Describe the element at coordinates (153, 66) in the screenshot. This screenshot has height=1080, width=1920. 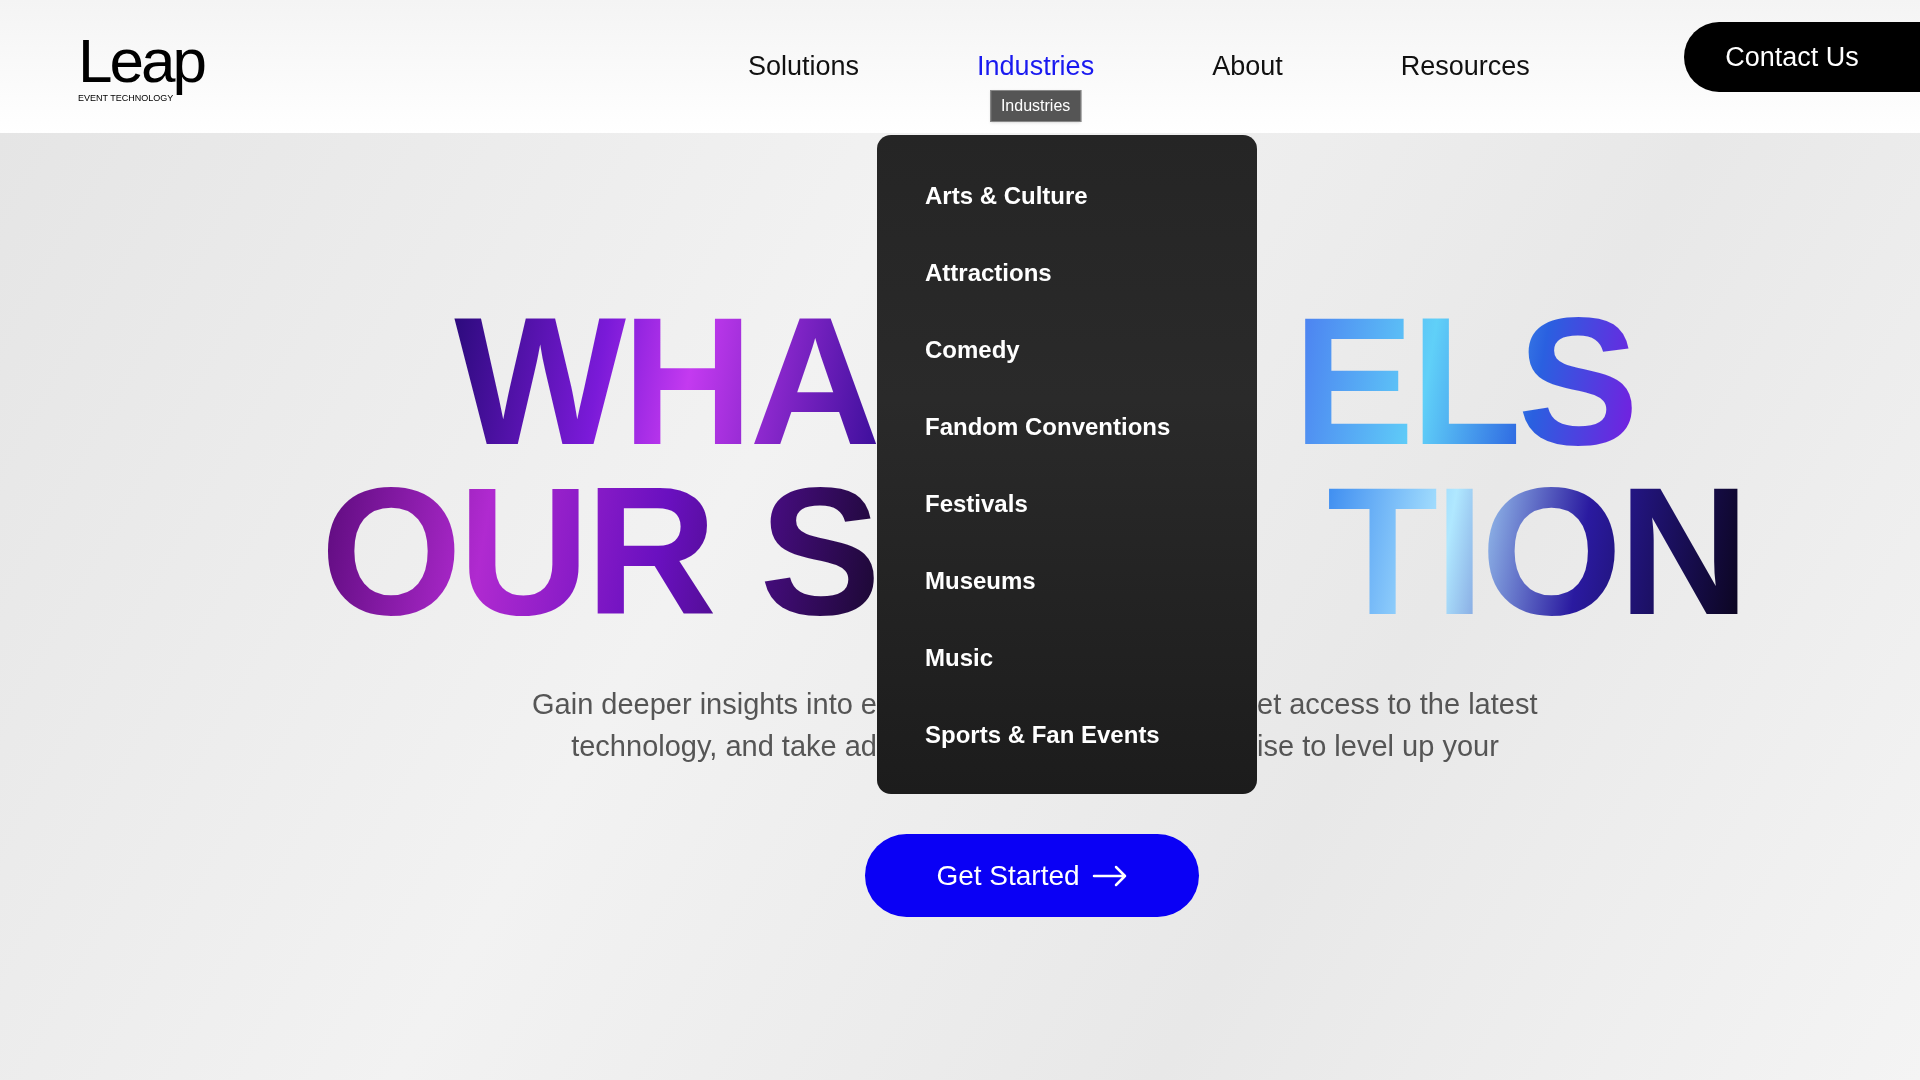
I see `logo: Leap EVENT TECHNOLOGY` at that location.